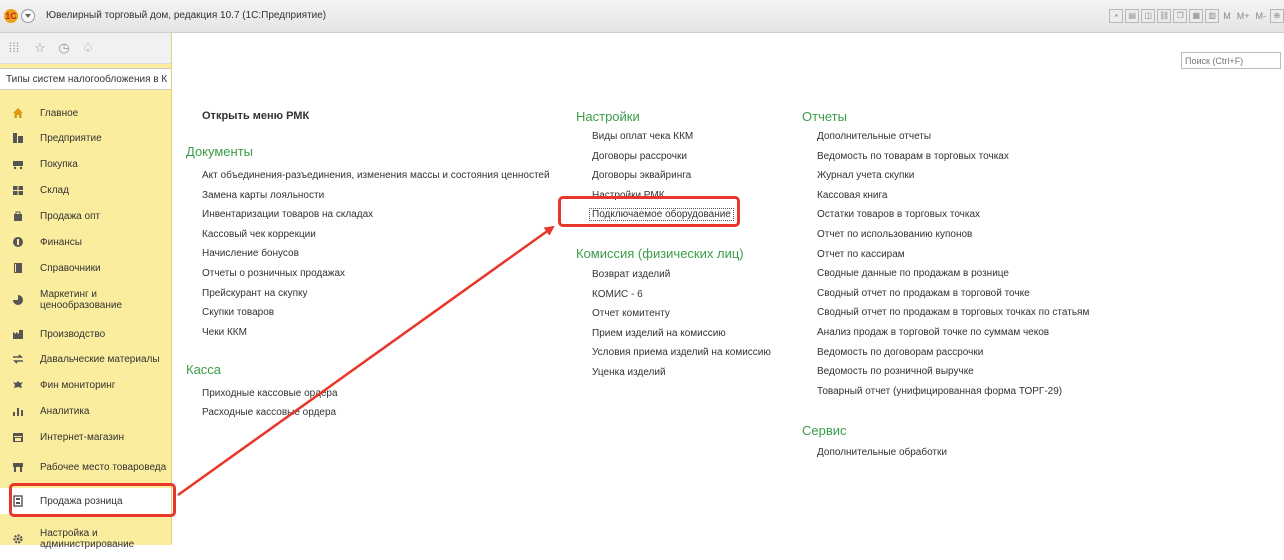 This screenshot has height=560, width=1284. I want to click on calculator-icon: ▥, so click(1212, 16).